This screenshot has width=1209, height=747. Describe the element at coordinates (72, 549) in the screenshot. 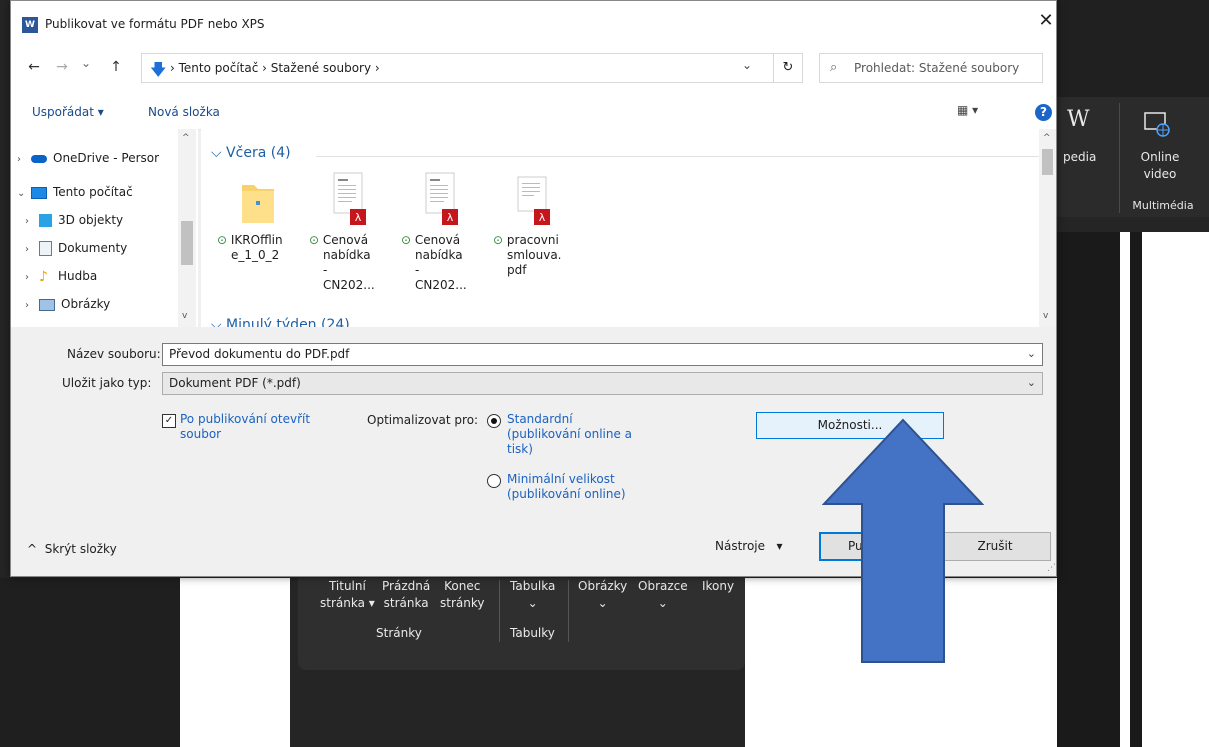

I see `hide-folders-button: ^ Skrýt složky` at that location.